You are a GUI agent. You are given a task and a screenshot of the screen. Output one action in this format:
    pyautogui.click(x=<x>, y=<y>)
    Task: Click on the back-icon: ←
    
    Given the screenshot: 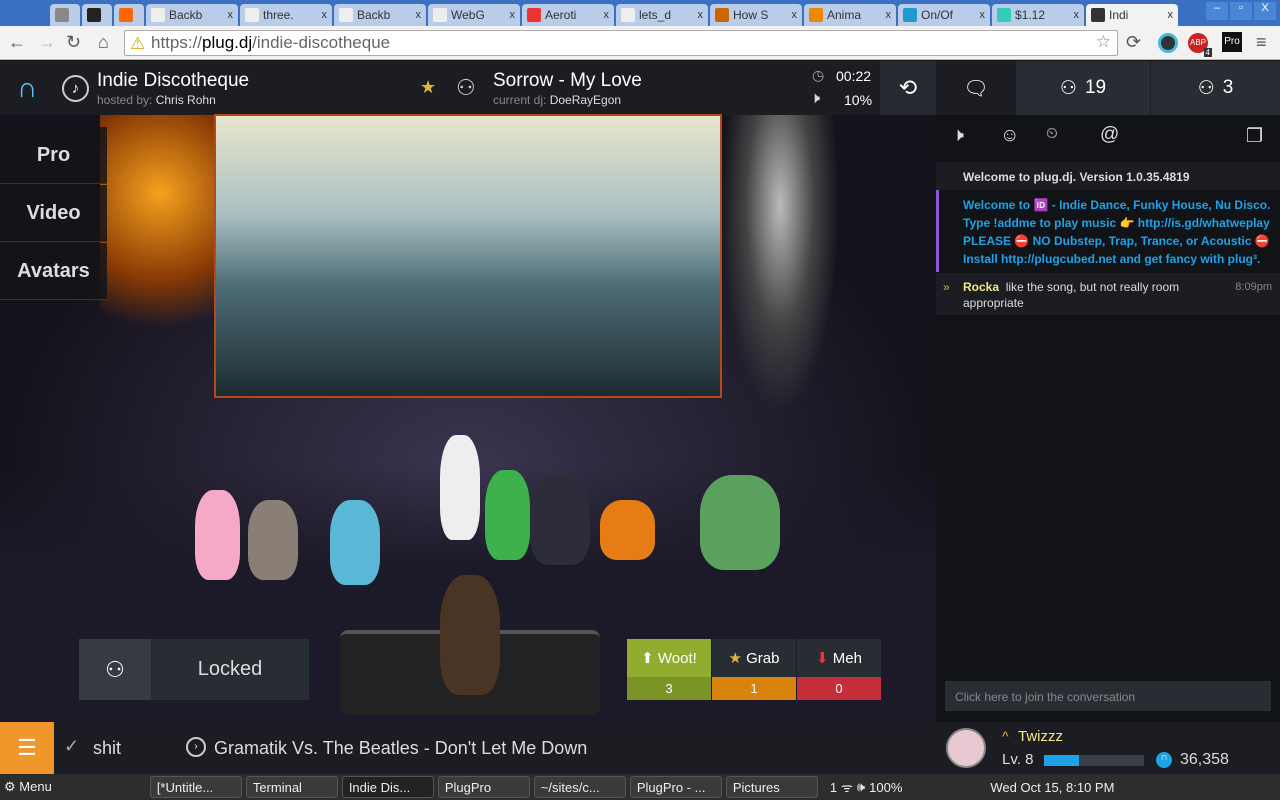 What is the action you would take?
    pyautogui.click(x=17, y=42)
    